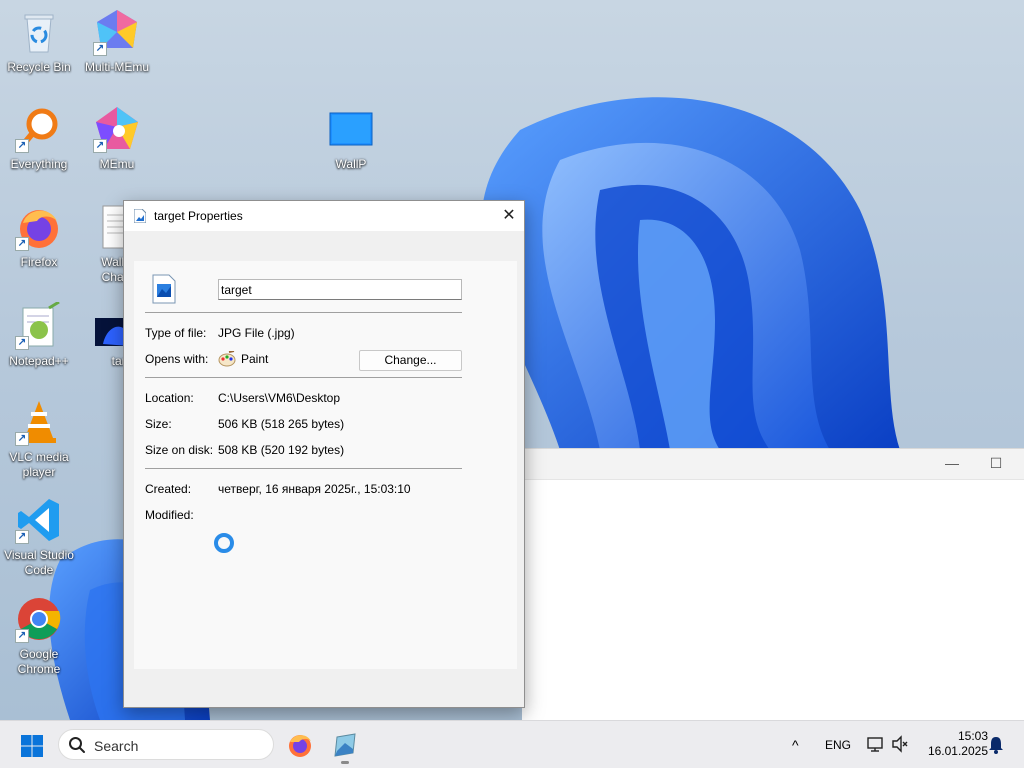 The width and height of the screenshot is (1024, 769). I want to click on desktop-icon-label: Everything, so click(39, 164).